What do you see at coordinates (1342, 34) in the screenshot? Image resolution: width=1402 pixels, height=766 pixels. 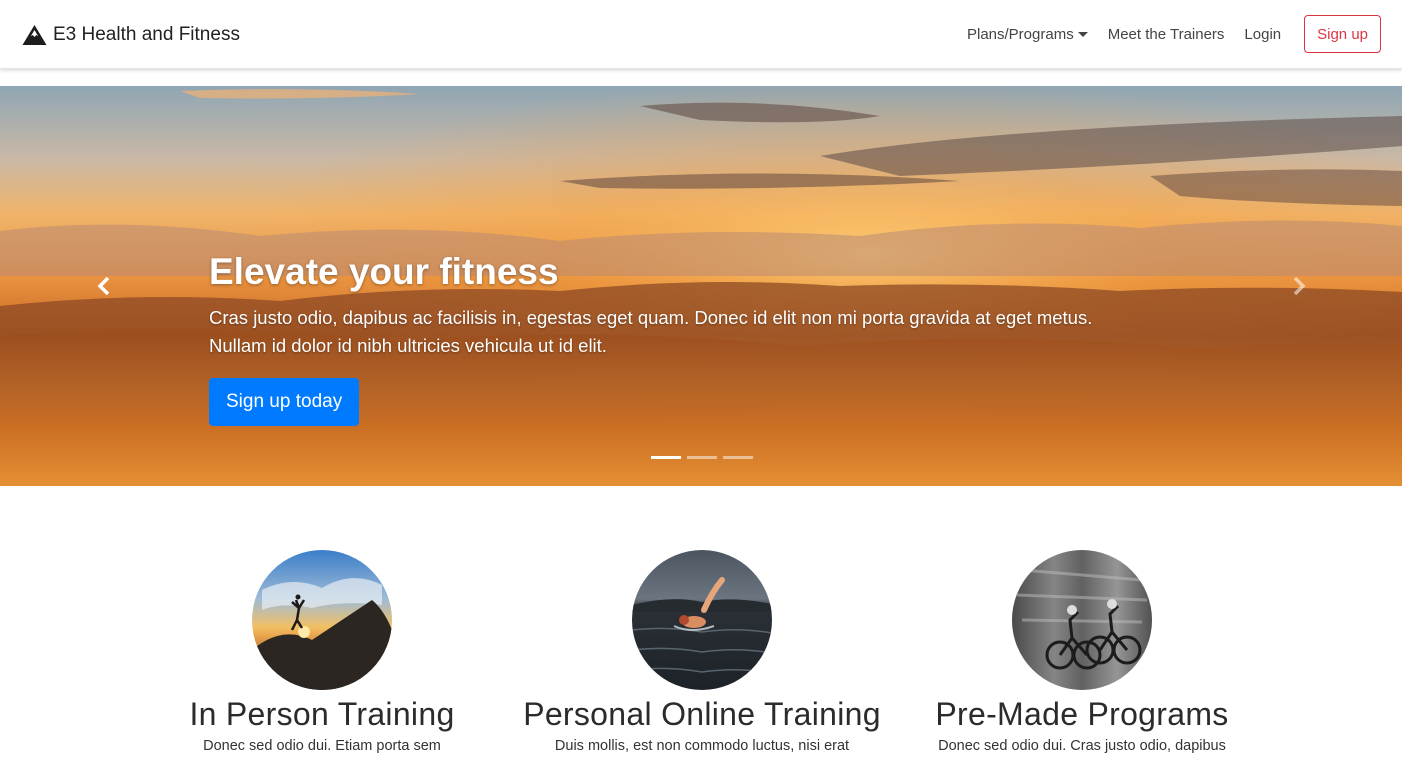 I see `nav-signup-button: Sign up` at bounding box center [1342, 34].